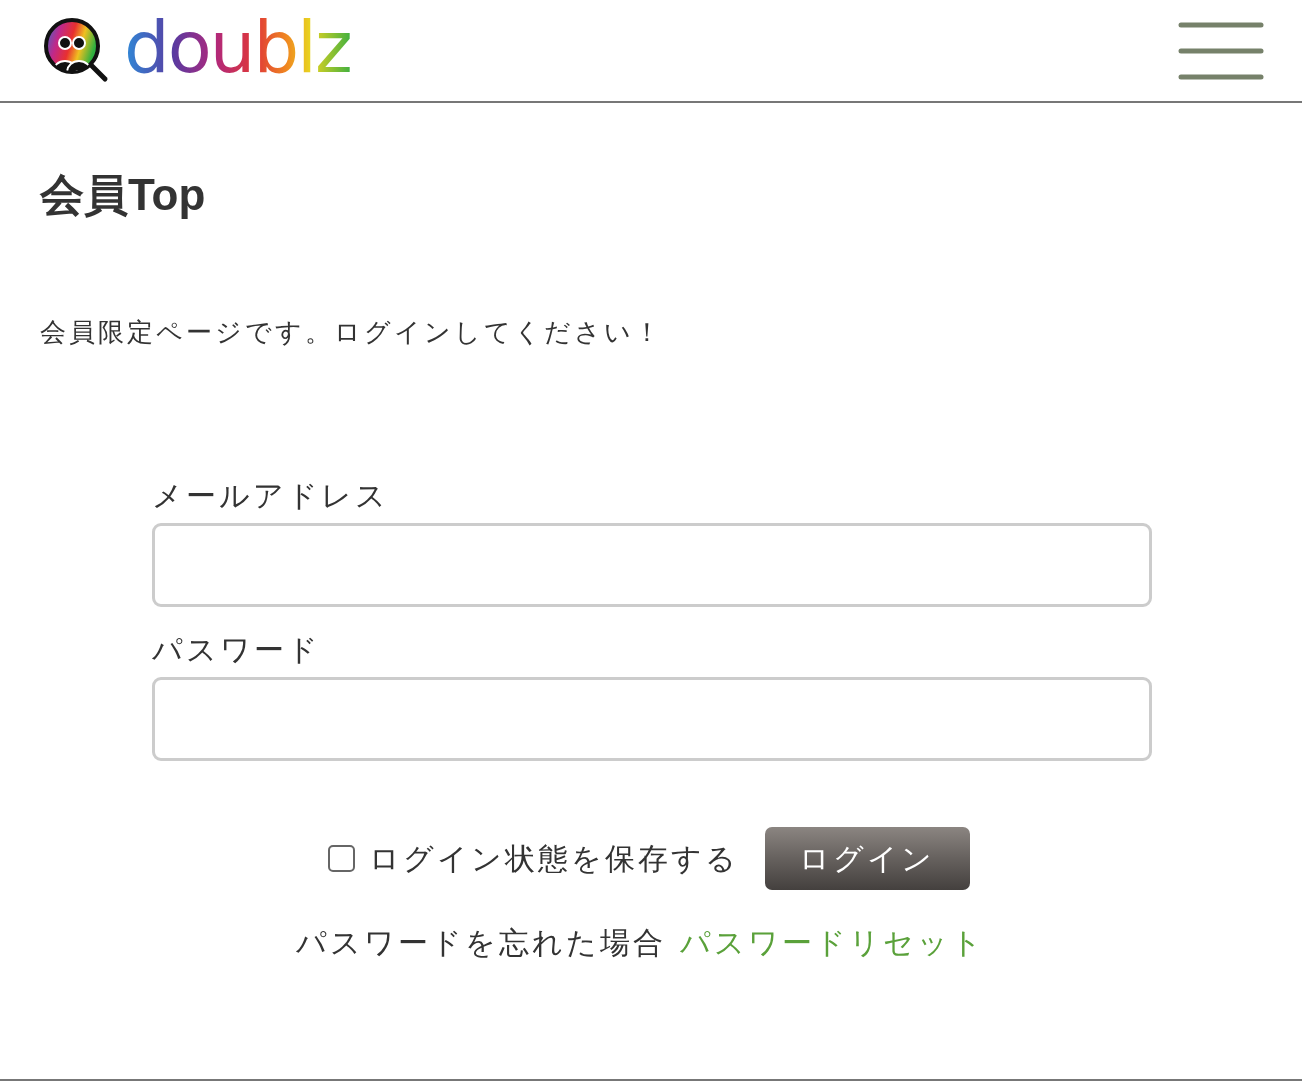 This screenshot has height=1086, width=1302. I want to click on remember-login-label: ログイン状態を保存する, so click(553, 858).